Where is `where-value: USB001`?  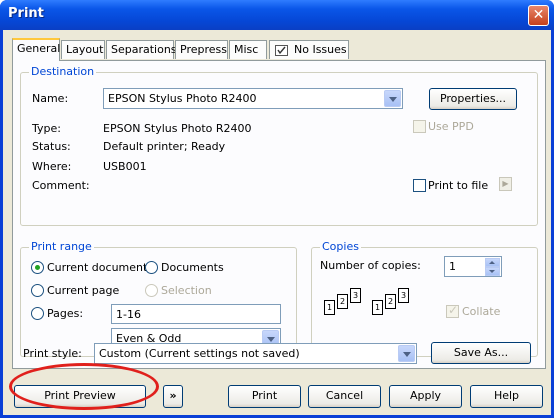 where-value: USB001 is located at coordinates (125, 166).